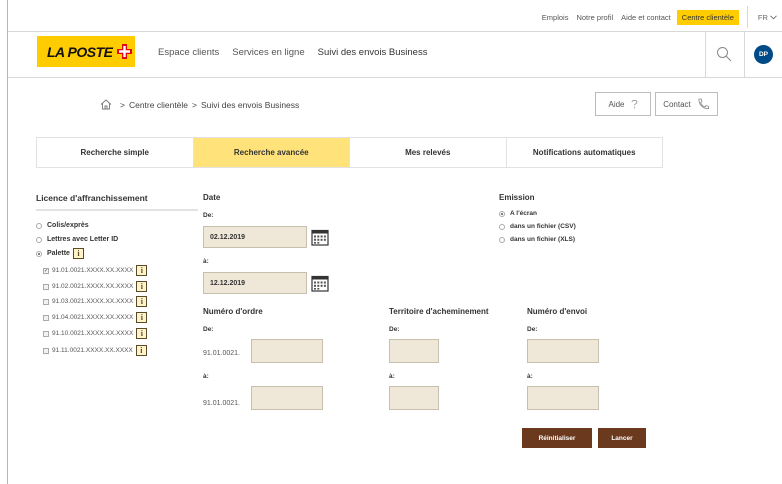  Describe the element at coordinates (208, 215) in the screenshot. I see `date-from-label: De:` at that location.